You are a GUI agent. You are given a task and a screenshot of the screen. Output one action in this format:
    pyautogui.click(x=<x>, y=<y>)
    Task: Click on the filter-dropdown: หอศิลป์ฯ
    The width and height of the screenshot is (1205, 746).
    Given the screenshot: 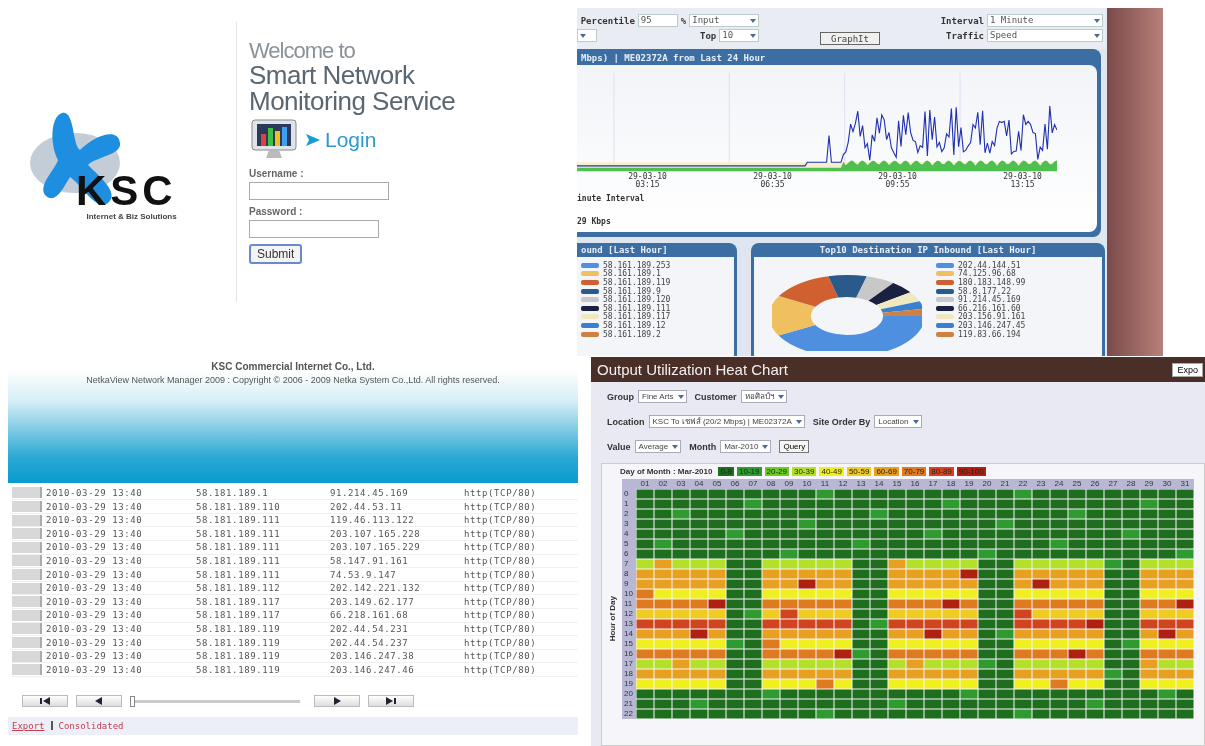 What is the action you would take?
    pyautogui.click(x=763, y=396)
    